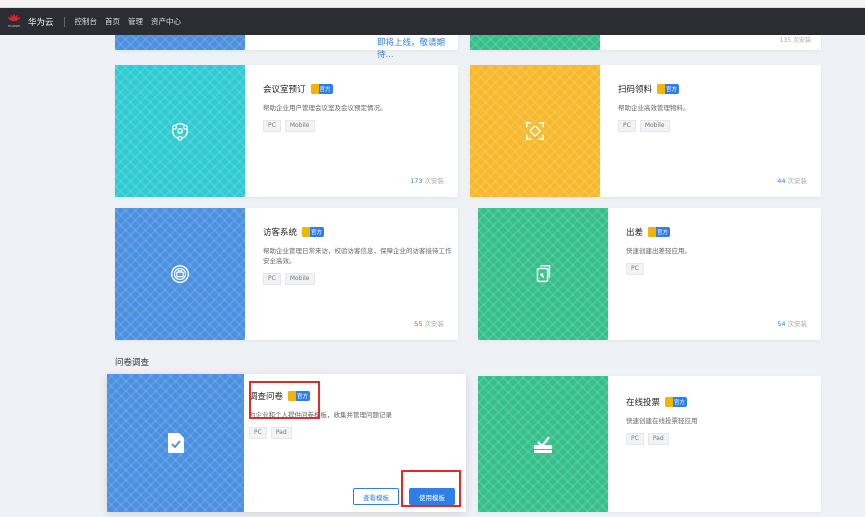 Image resolution: width=865 pixels, height=517 pixels. I want to click on card-description: 帮助企业管理日常来访，校验访客信息，保障企业的访客接待工作安全高效。, so click(357, 256).